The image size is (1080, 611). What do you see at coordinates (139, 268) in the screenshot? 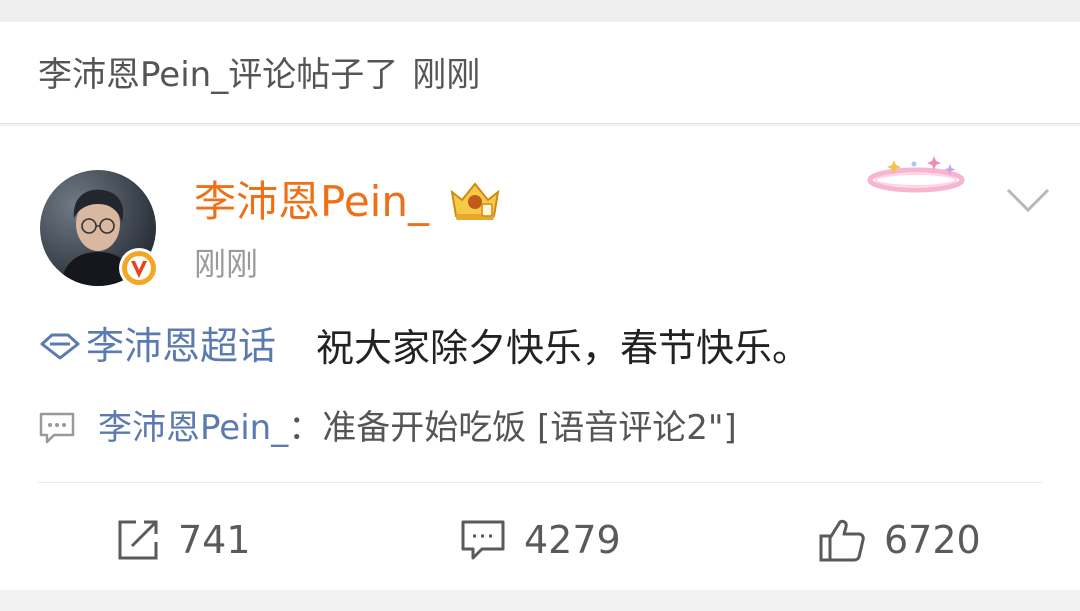
I see `verified-v-badge-icon` at bounding box center [139, 268].